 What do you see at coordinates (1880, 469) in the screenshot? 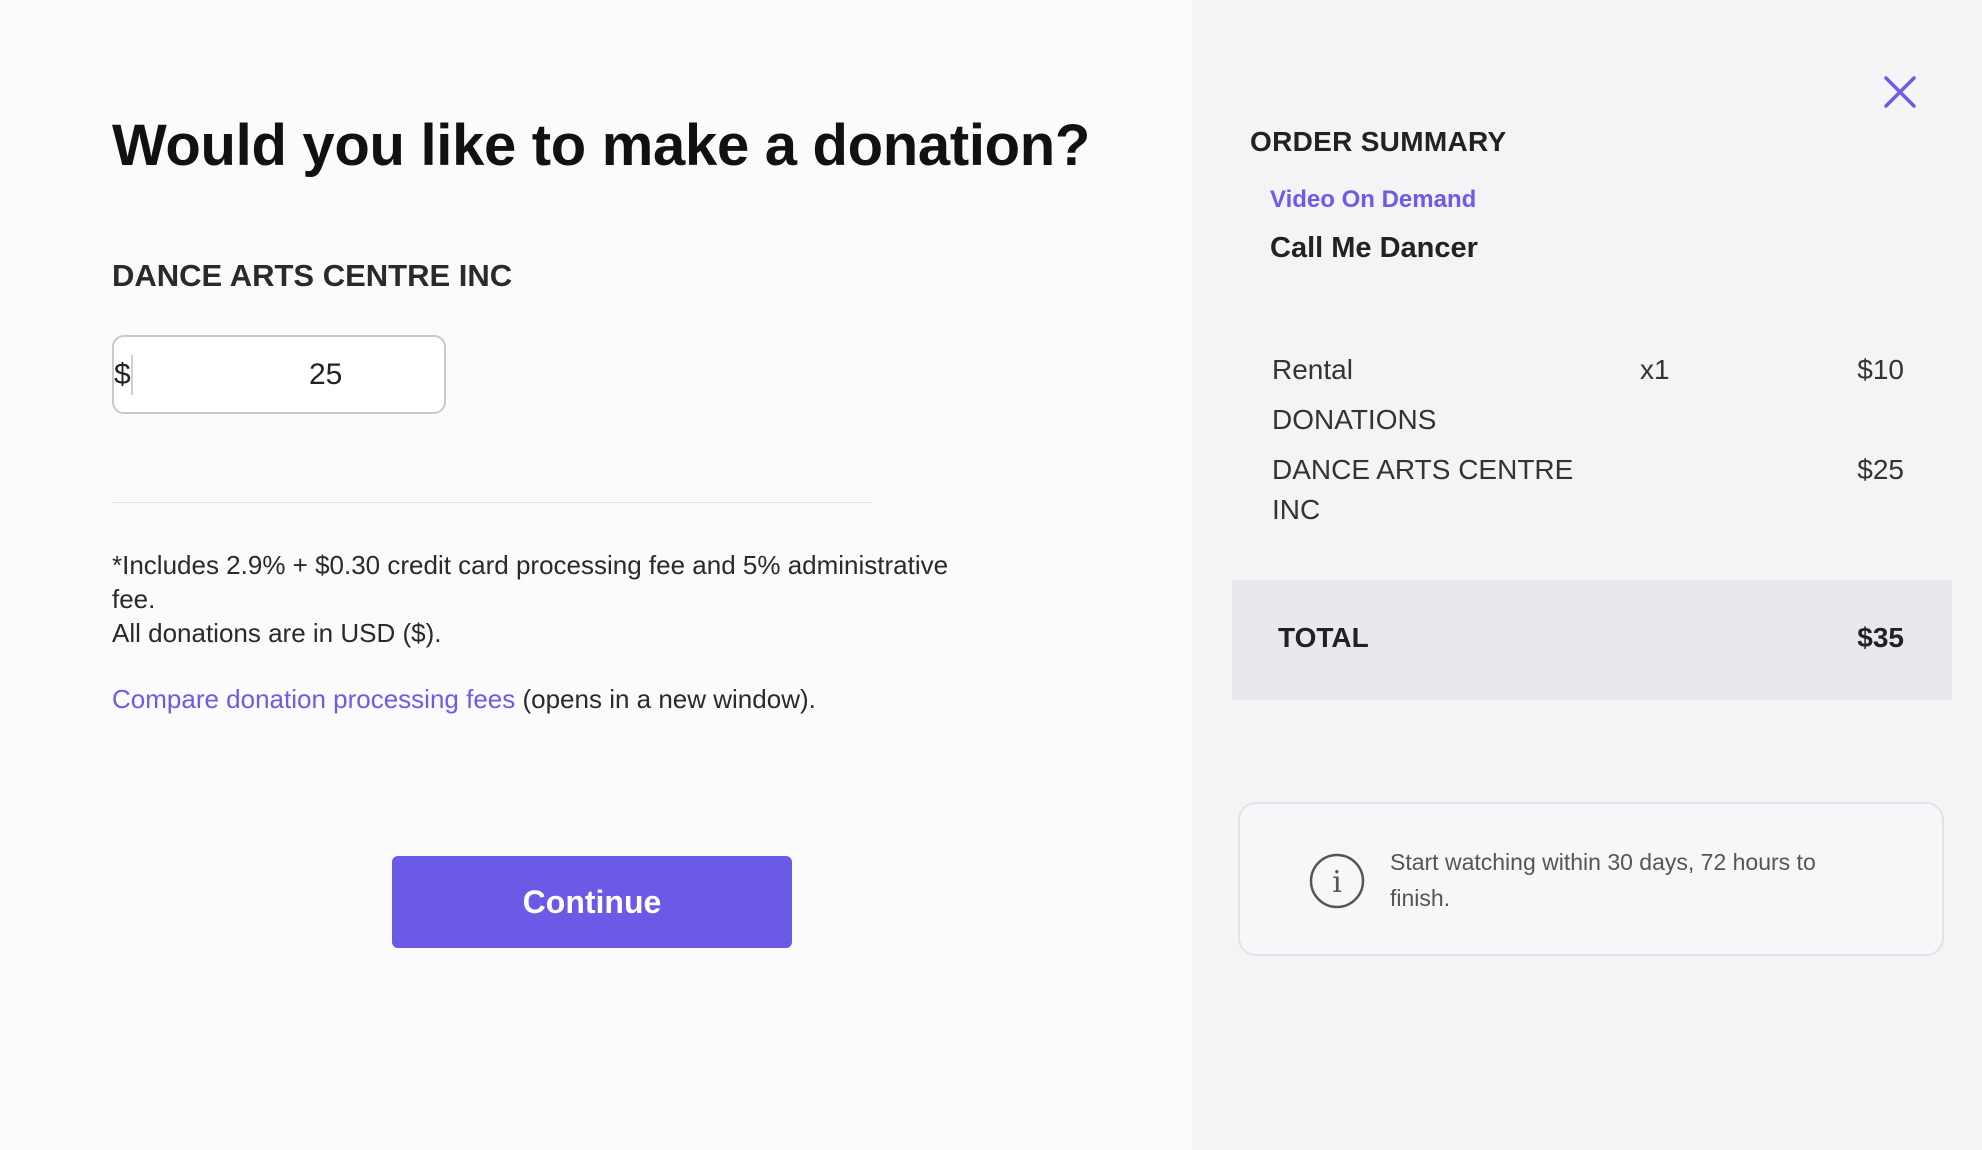
I see `line-item-price: $25` at bounding box center [1880, 469].